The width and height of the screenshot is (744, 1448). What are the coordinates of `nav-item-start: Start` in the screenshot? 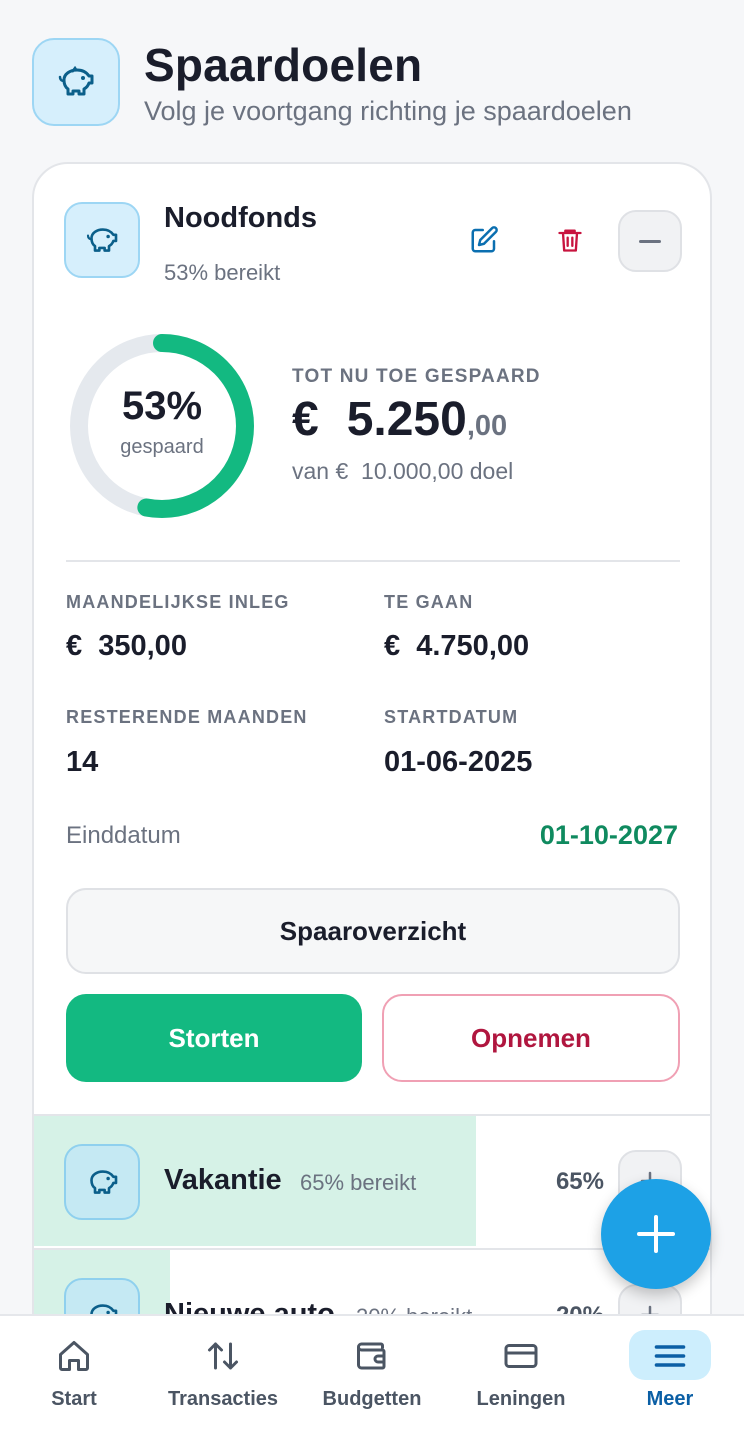 It's located at (74, 1376).